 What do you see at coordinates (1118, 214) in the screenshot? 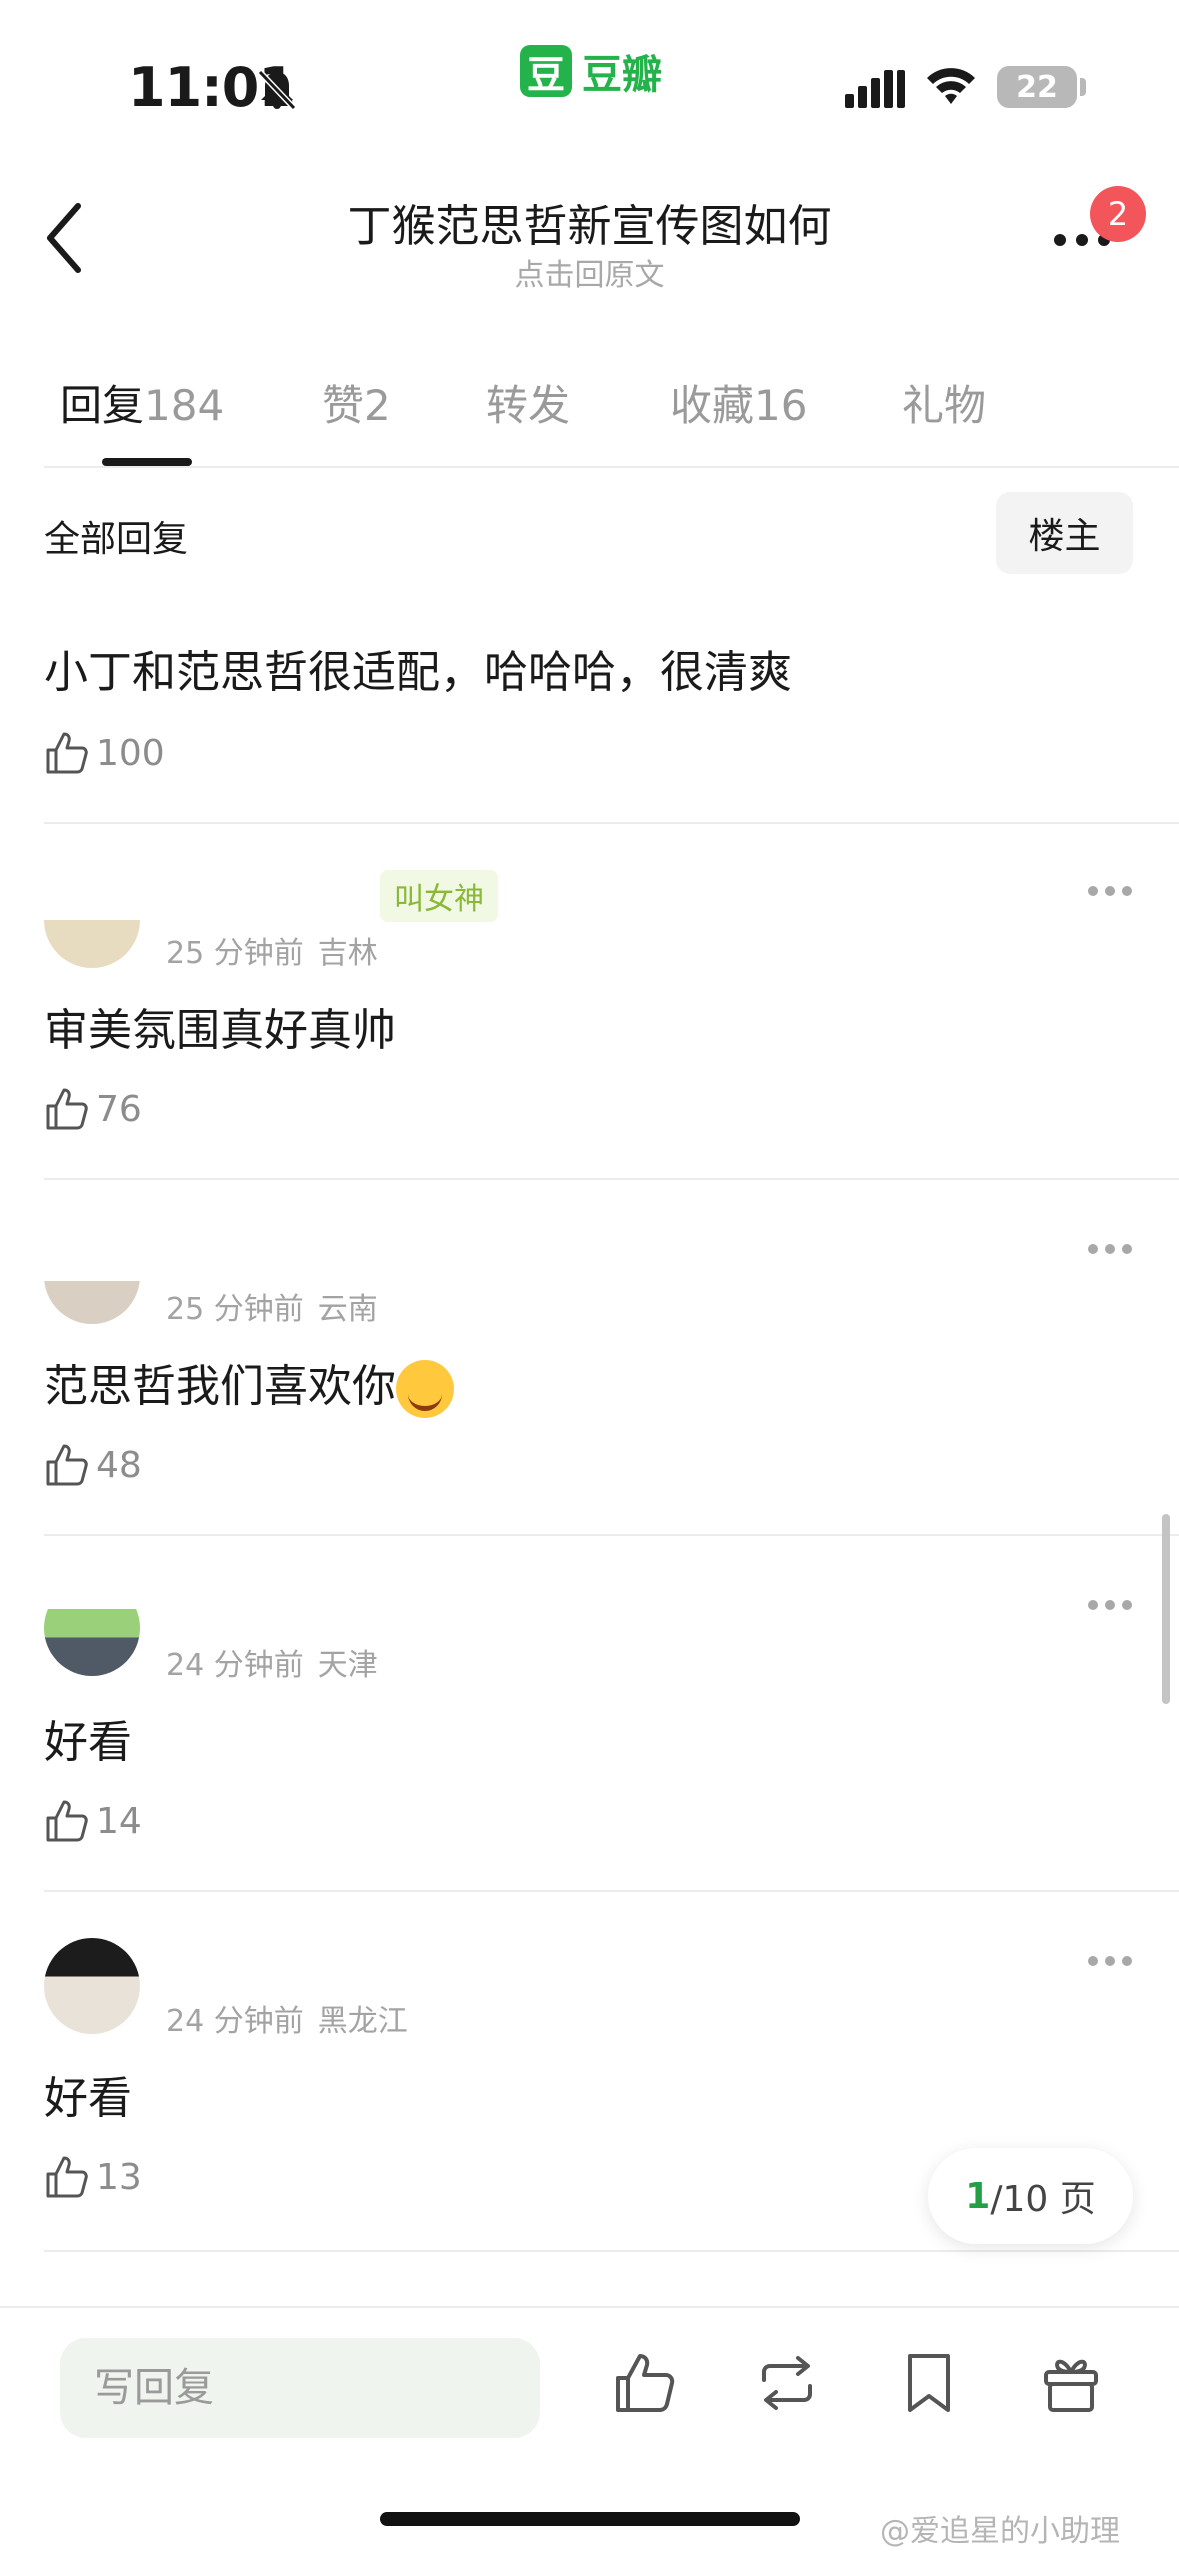
I see `notification-badge: 2` at bounding box center [1118, 214].